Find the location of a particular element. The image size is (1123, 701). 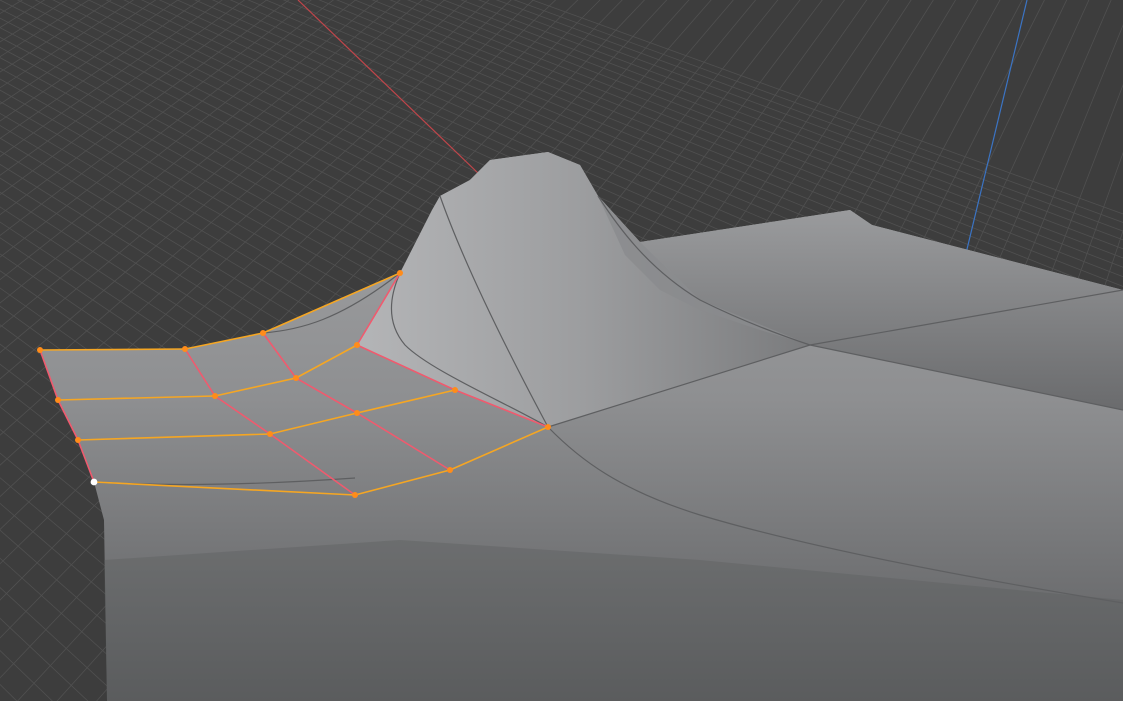

z-axis-line is located at coordinates (994, 135).